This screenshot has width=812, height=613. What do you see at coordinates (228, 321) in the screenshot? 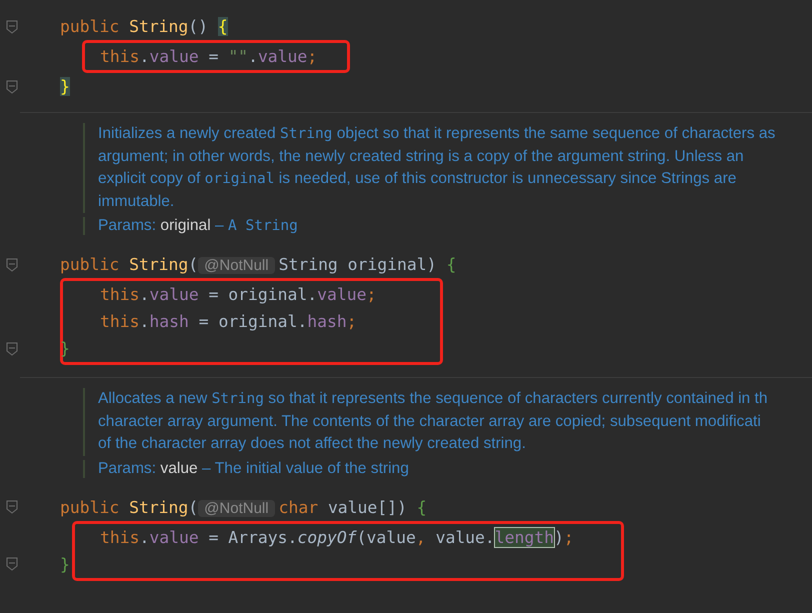
I see `code-line: this.hash = original.hash;` at bounding box center [228, 321].